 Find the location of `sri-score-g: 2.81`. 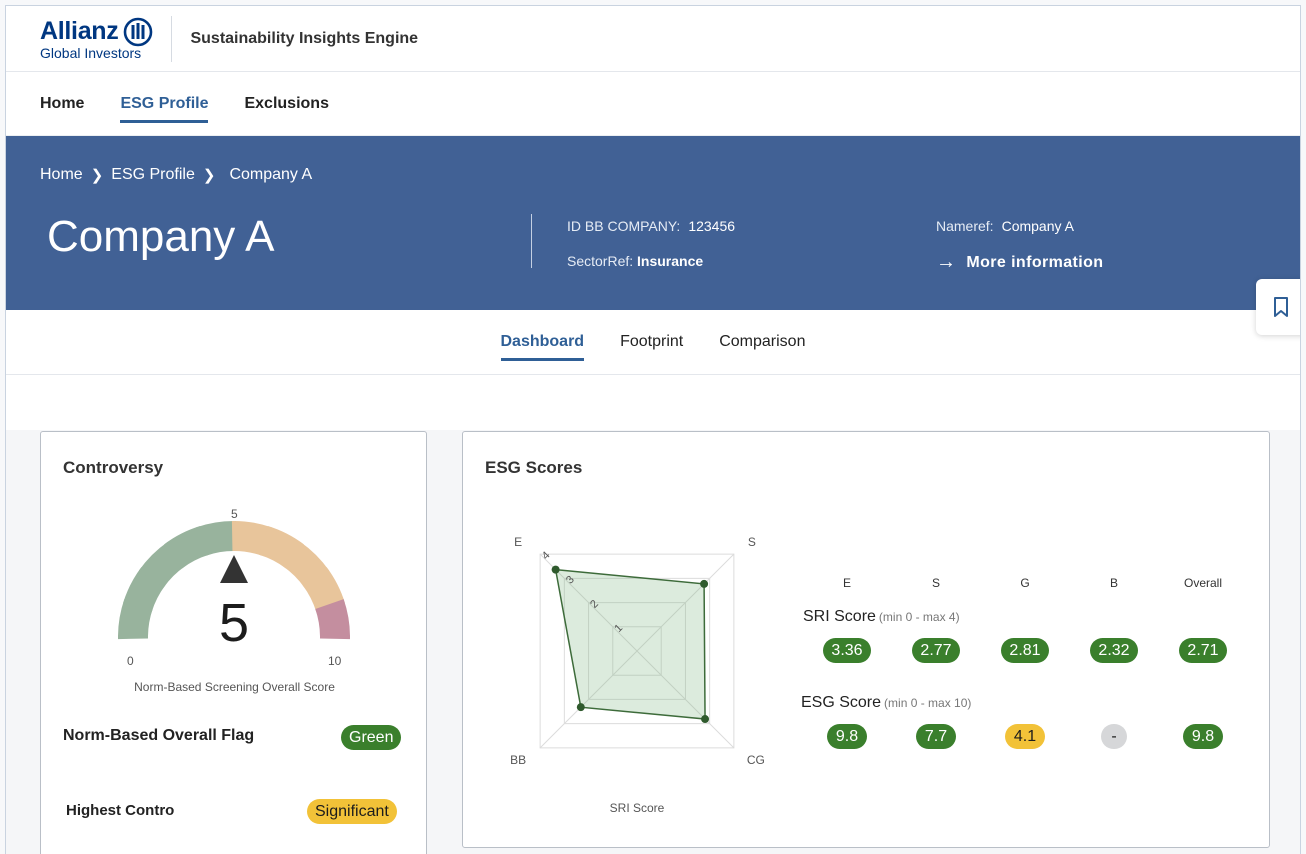

sri-score-g: 2.81 is located at coordinates (1025, 650).